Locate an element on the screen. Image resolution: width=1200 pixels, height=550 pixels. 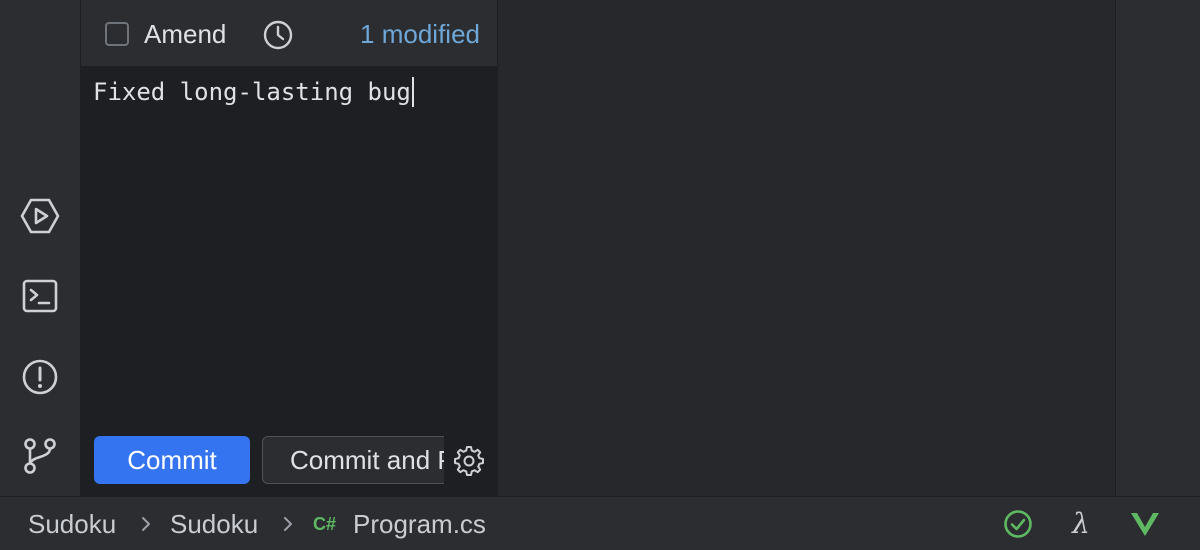
commit-button: Commit is located at coordinates (172, 460).